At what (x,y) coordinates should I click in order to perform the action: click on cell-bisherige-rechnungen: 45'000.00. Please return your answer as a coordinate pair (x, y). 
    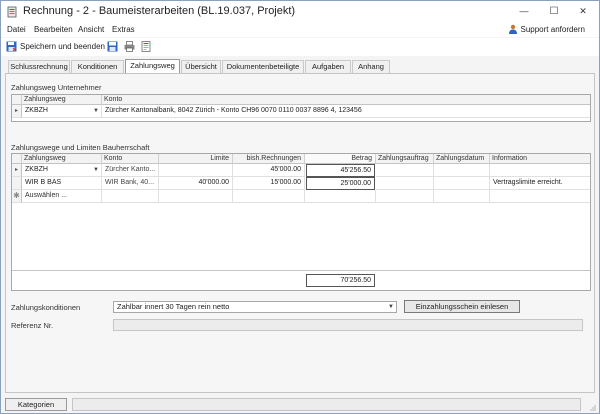
    Looking at the image, I should click on (269, 170).